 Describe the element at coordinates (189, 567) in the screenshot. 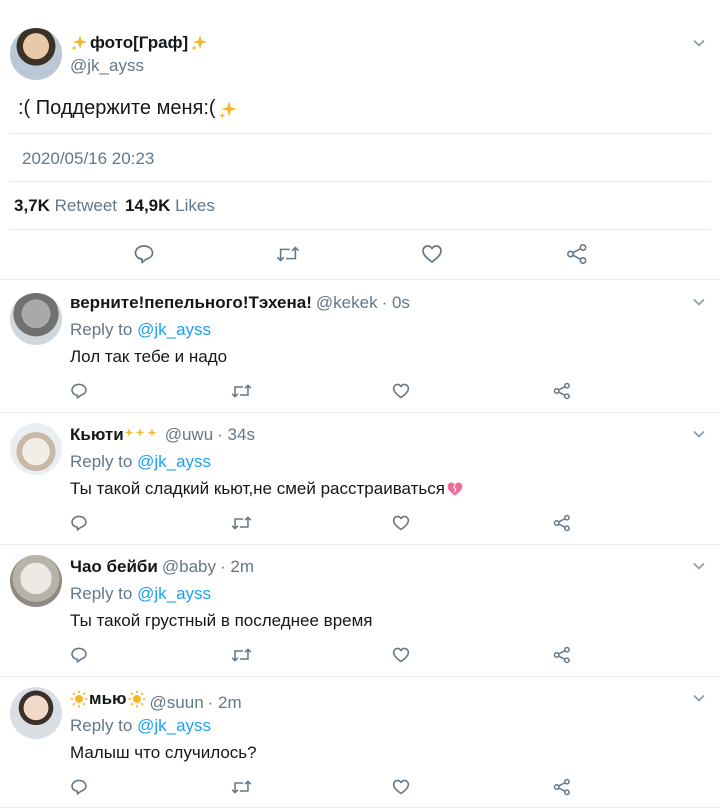

I see `reply-author-handle: @baby` at that location.